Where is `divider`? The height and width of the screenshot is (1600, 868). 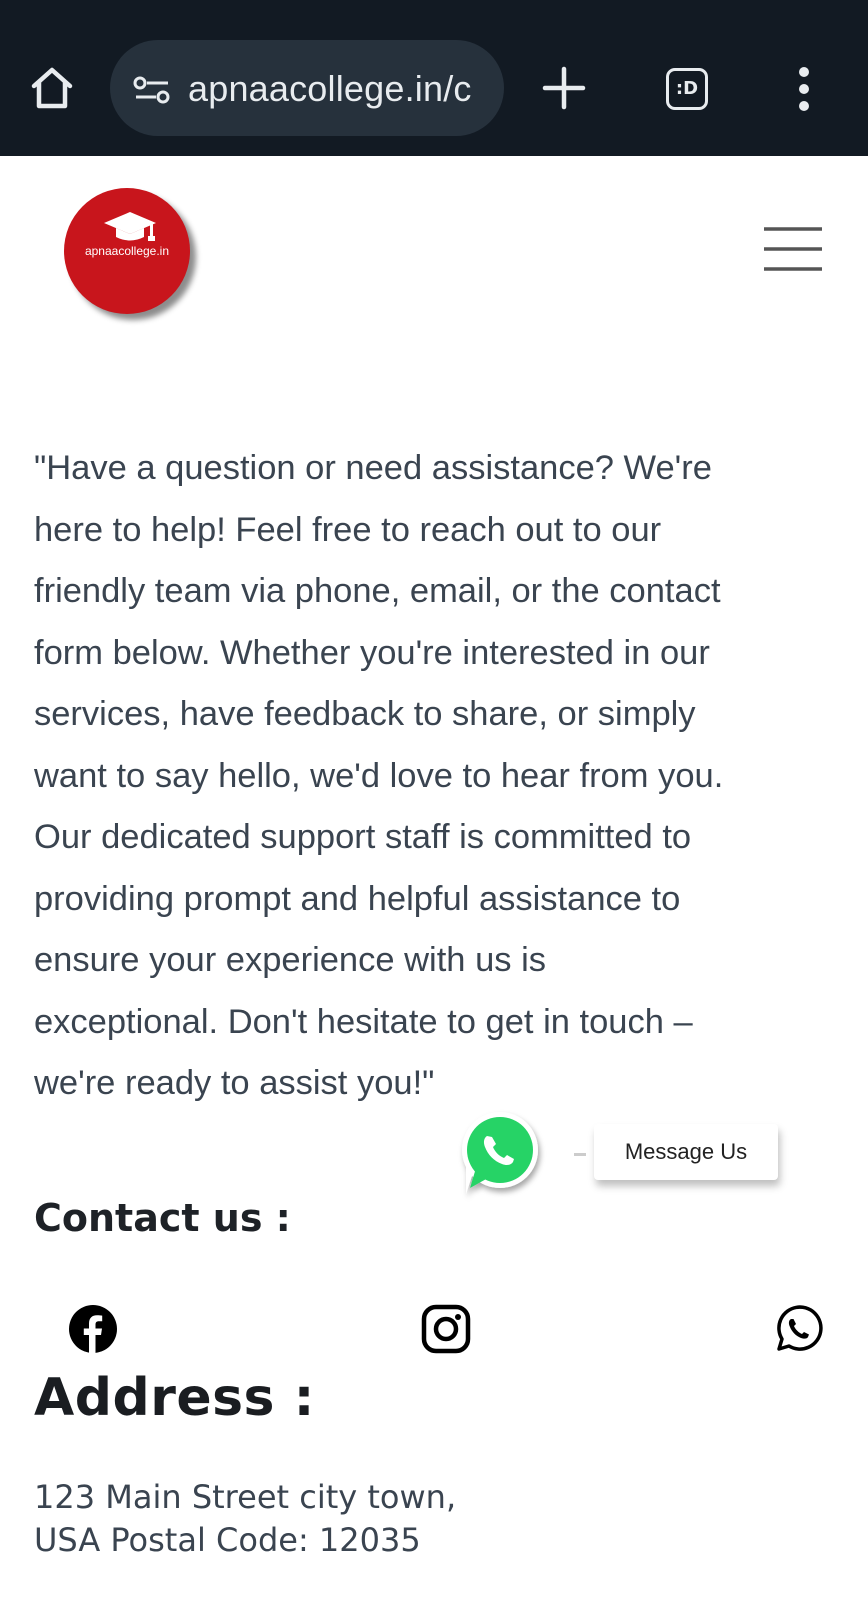
divider is located at coordinates (580, 1154).